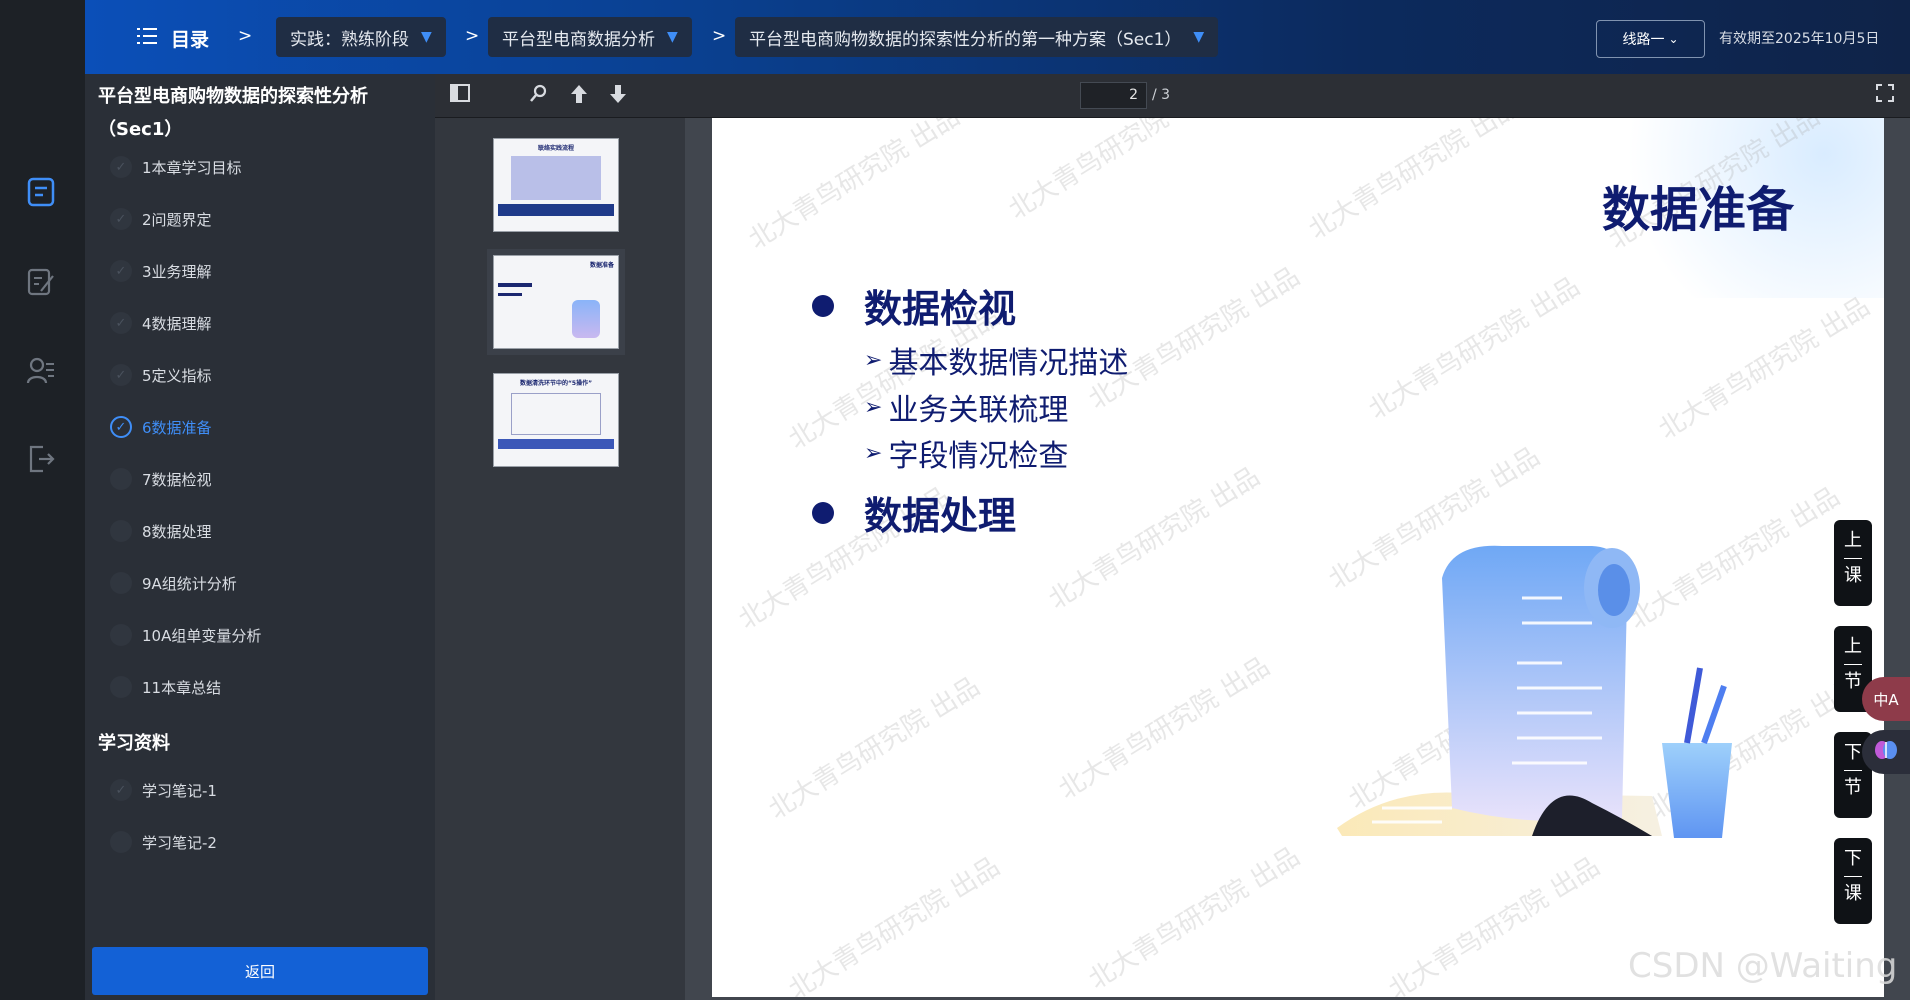 The image size is (1910, 1000). What do you see at coordinates (202, 635) in the screenshot?
I see `chapter-label: 10A组单变量分析` at bounding box center [202, 635].